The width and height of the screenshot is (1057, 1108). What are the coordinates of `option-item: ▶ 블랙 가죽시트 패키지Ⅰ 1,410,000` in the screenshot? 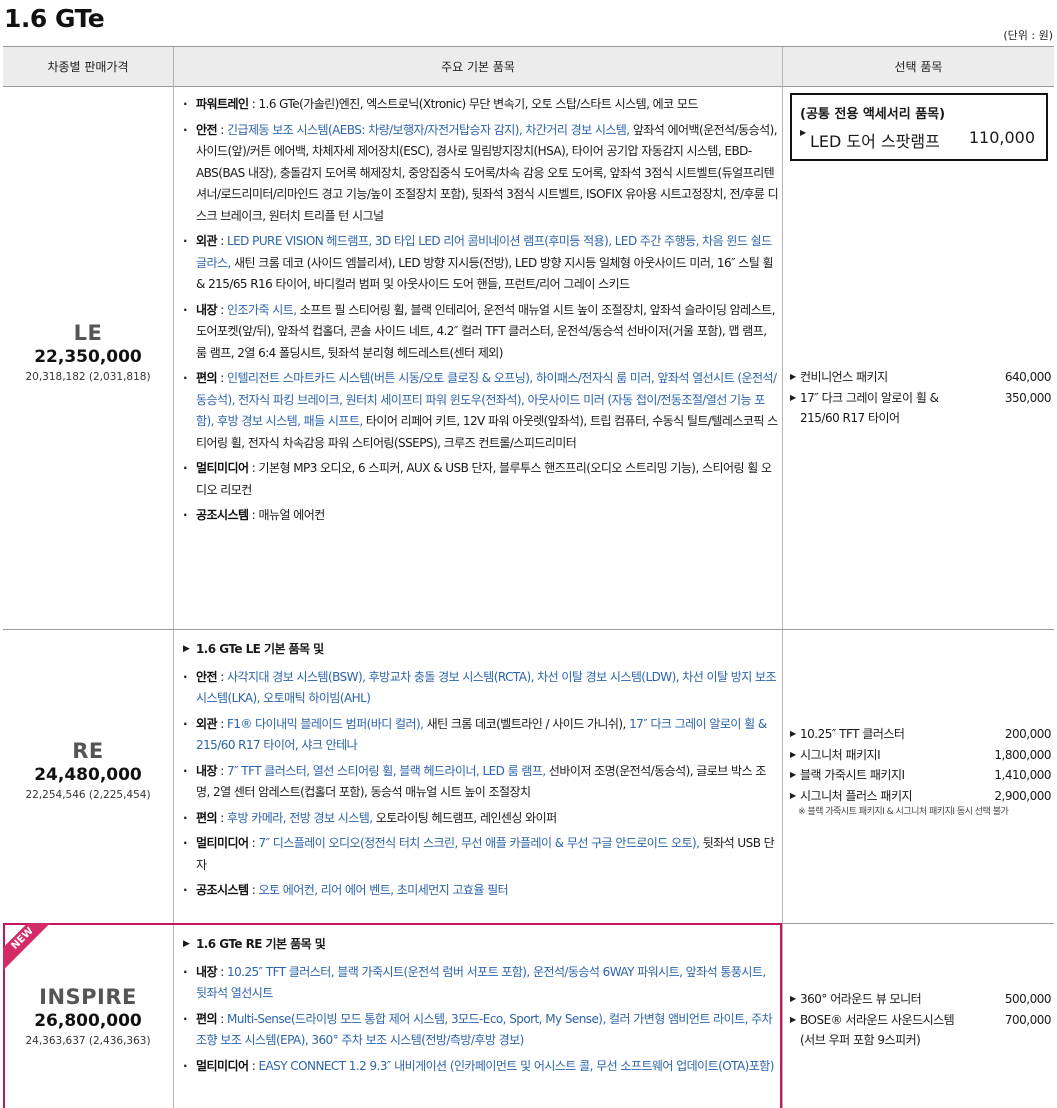 It's located at (922, 775).